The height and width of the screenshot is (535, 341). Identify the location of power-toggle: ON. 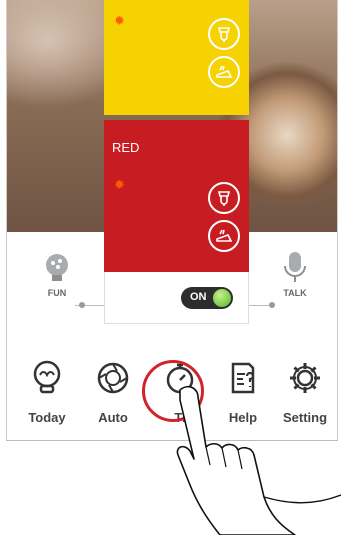
(207, 298).